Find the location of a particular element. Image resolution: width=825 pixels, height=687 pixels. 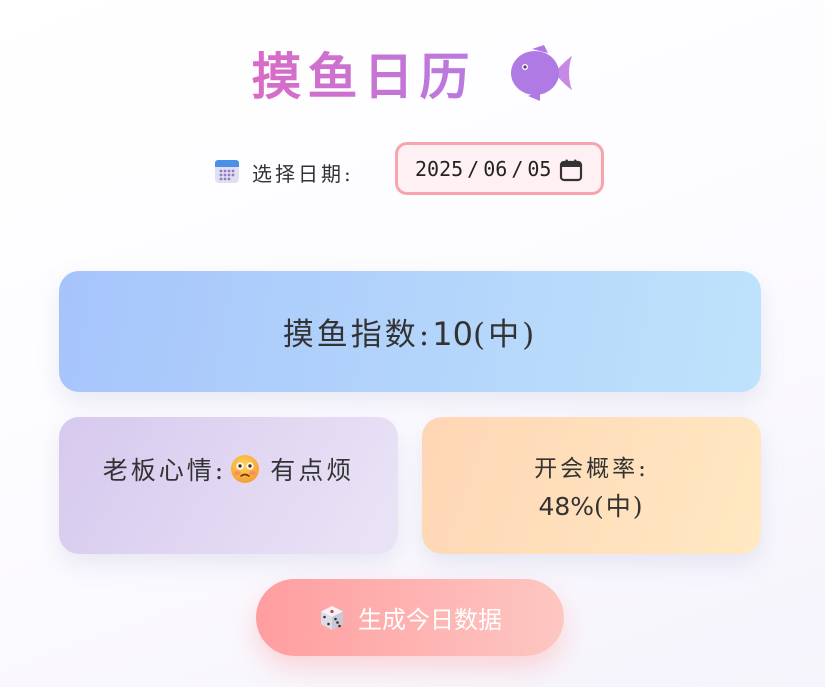

fishing-index-card: 摸鱼指数:10(中) is located at coordinates (410, 331).